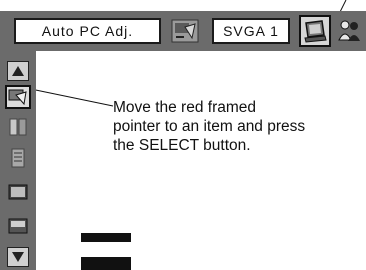 The width and height of the screenshot is (366, 270). What do you see at coordinates (182, 145) in the screenshot?
I see `instruction-line: the SELECT button.` at bounding box center [182, 145].